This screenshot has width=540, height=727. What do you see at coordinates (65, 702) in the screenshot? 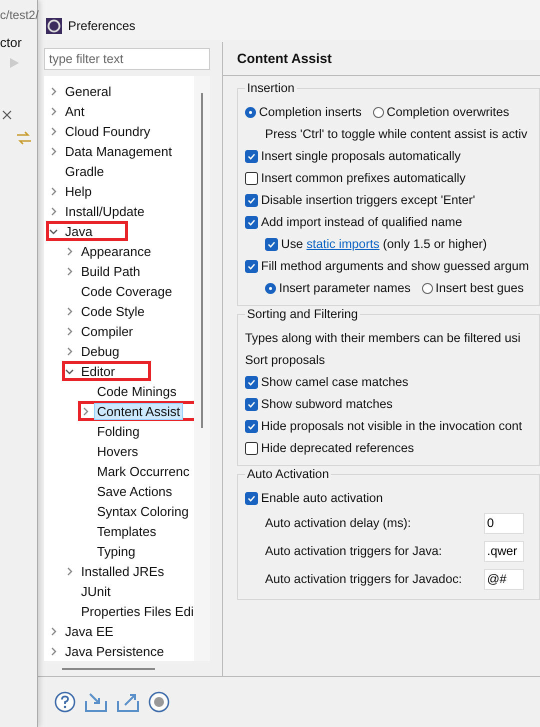
I see `help-icon` at bounding box center [65, 702].